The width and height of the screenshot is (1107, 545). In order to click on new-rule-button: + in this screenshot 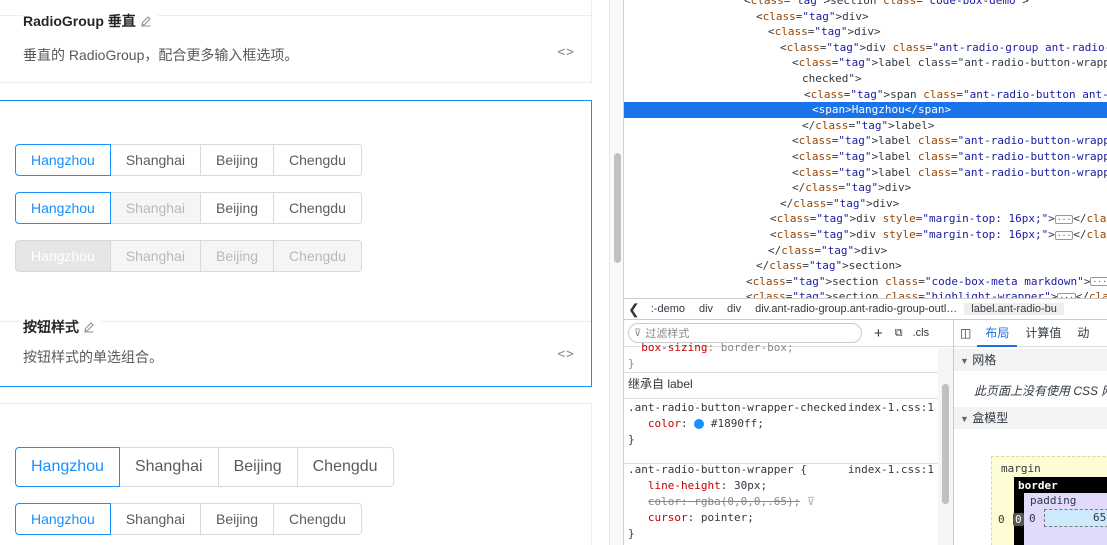, I will do `click(878, 333)`.